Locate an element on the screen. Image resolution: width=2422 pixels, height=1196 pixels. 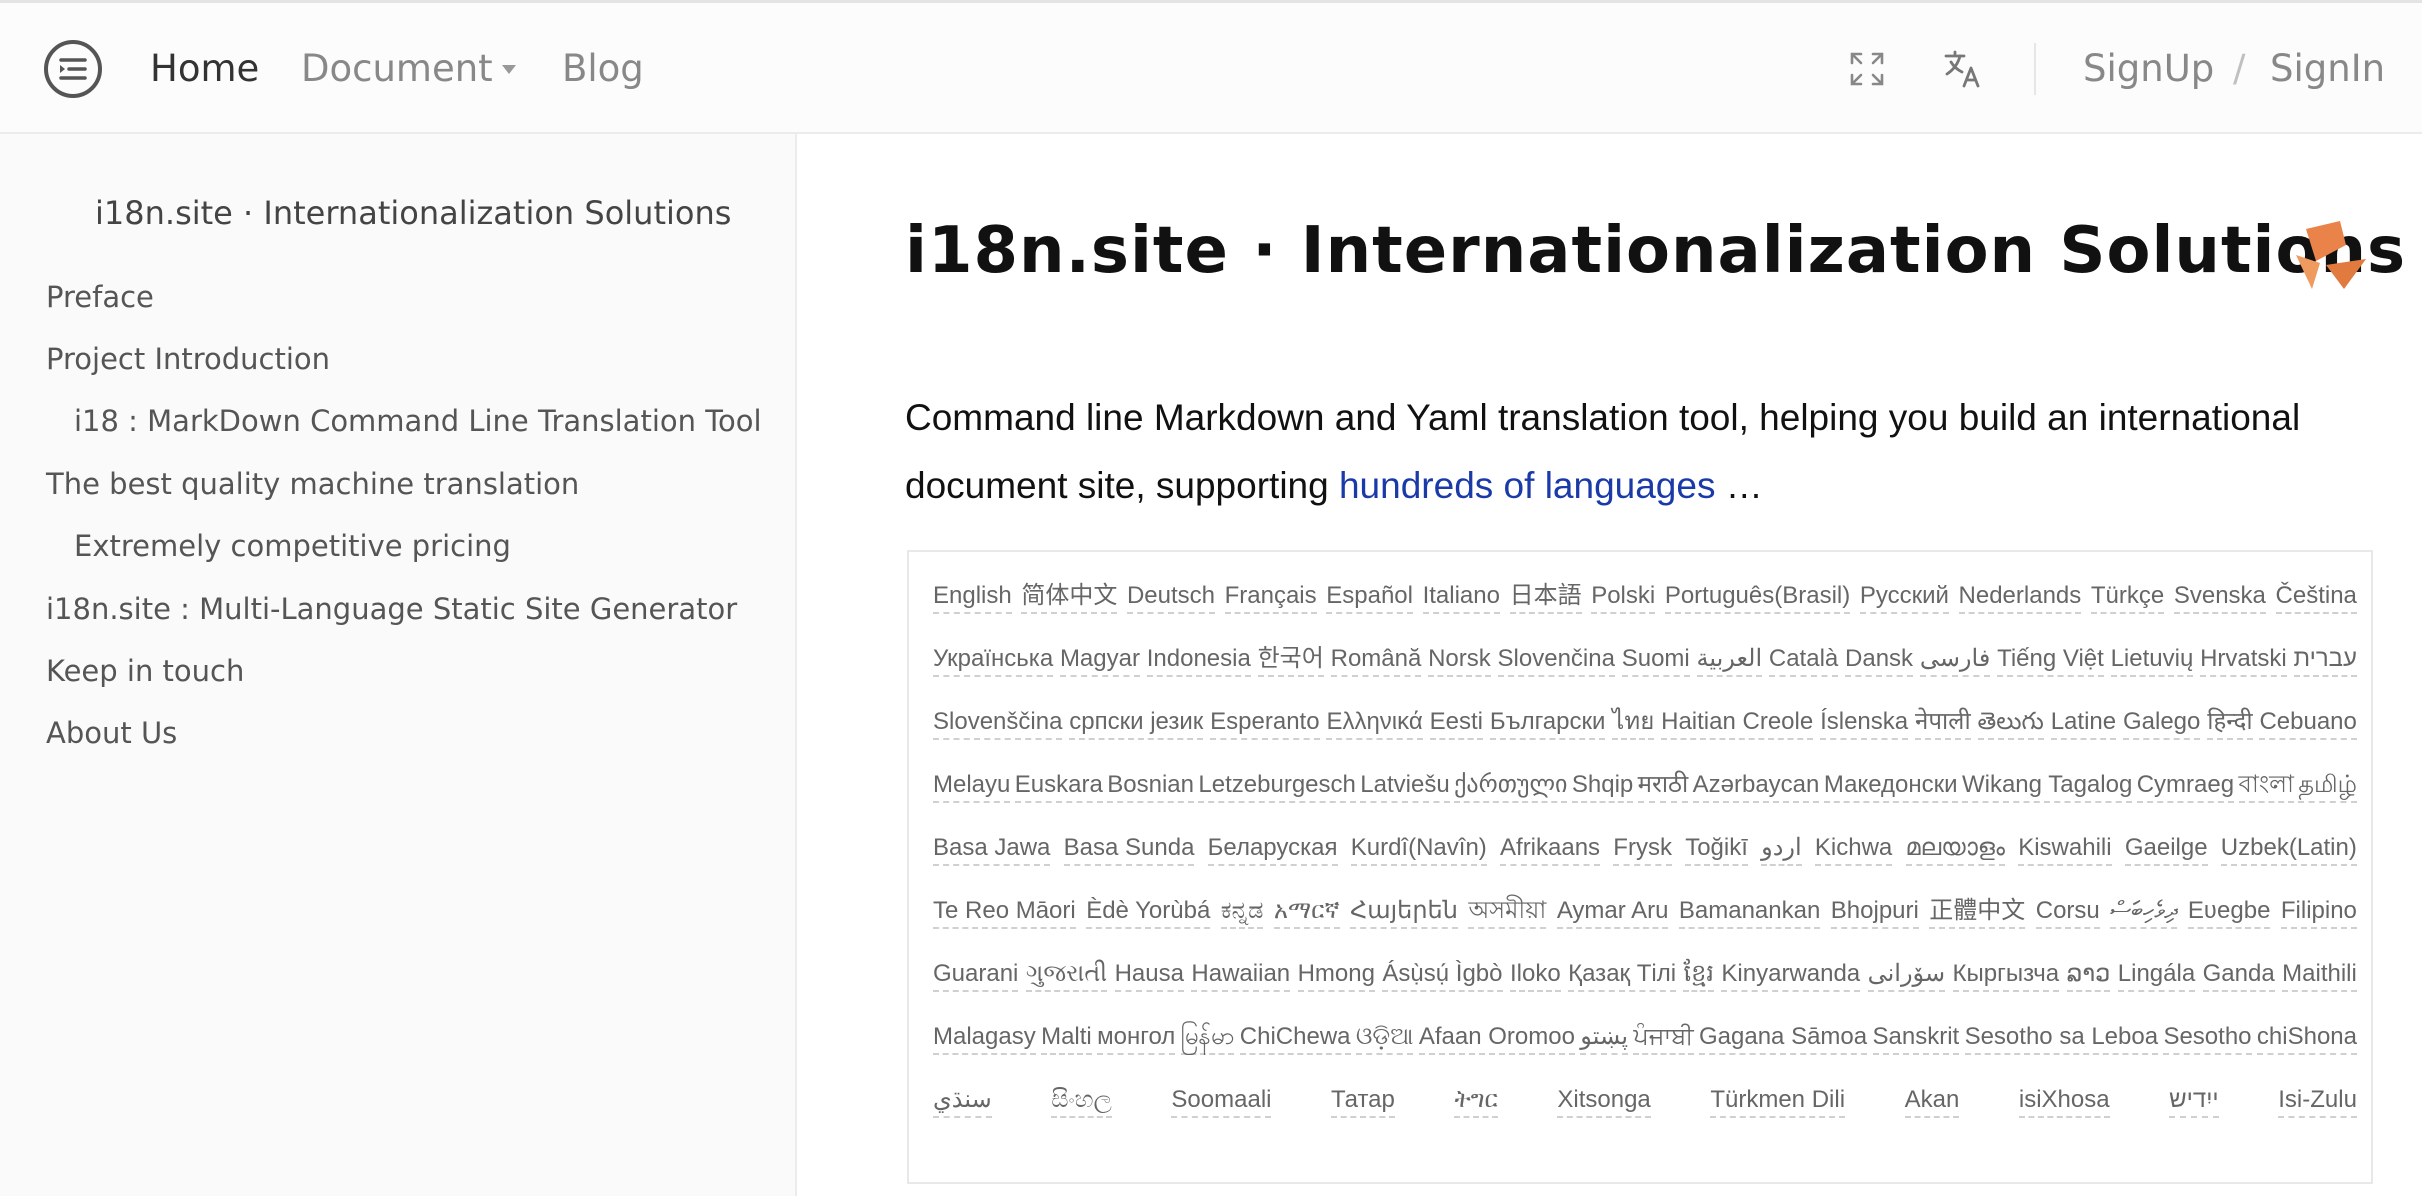
language-link: Íslenska is located at coordinates (1864, 723).